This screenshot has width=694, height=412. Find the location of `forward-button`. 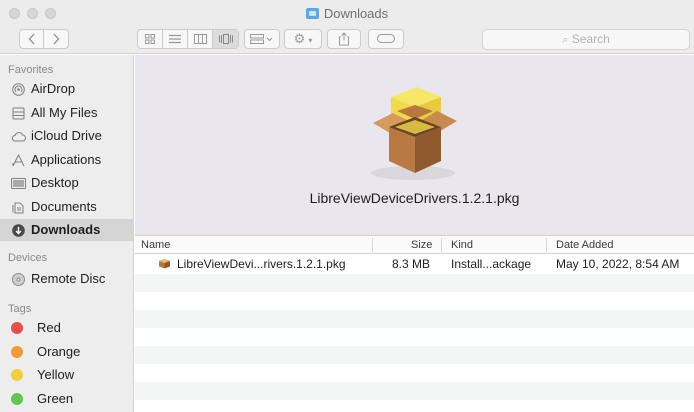

forward-button is located at coordinates (56, 39).